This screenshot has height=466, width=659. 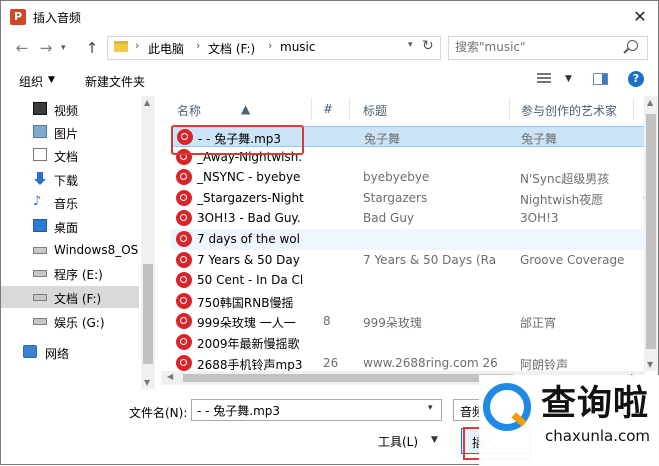 I want to click on forward-arrow-icon: →, so click(x=46, y=48).